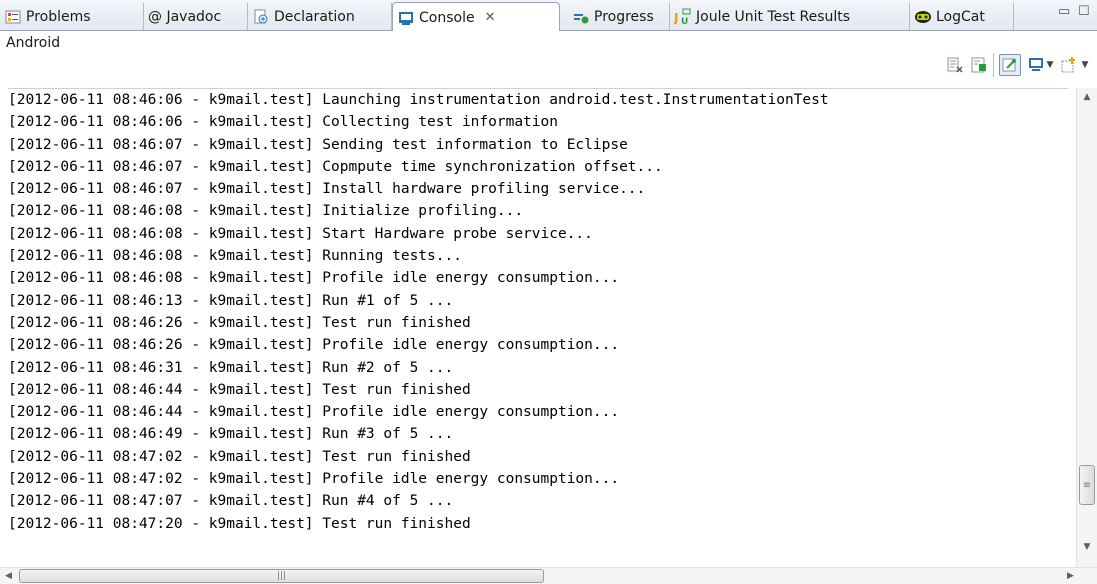 The width and height of the screenshot is (1097, 584). Describe the element at coordinates (1087, 96) in the screenshot. I see `scroll-up-icon: ▲` at that location.